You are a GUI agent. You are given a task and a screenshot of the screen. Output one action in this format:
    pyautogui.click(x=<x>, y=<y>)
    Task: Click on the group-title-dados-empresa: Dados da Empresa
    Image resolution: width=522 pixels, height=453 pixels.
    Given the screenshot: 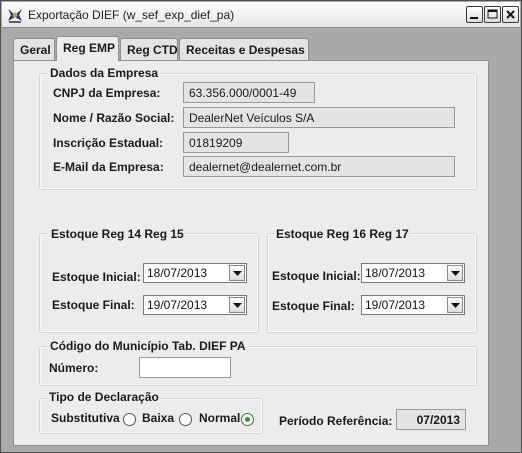 What is the action you would take?
    pyautogui.click(x=104, y=73)
    